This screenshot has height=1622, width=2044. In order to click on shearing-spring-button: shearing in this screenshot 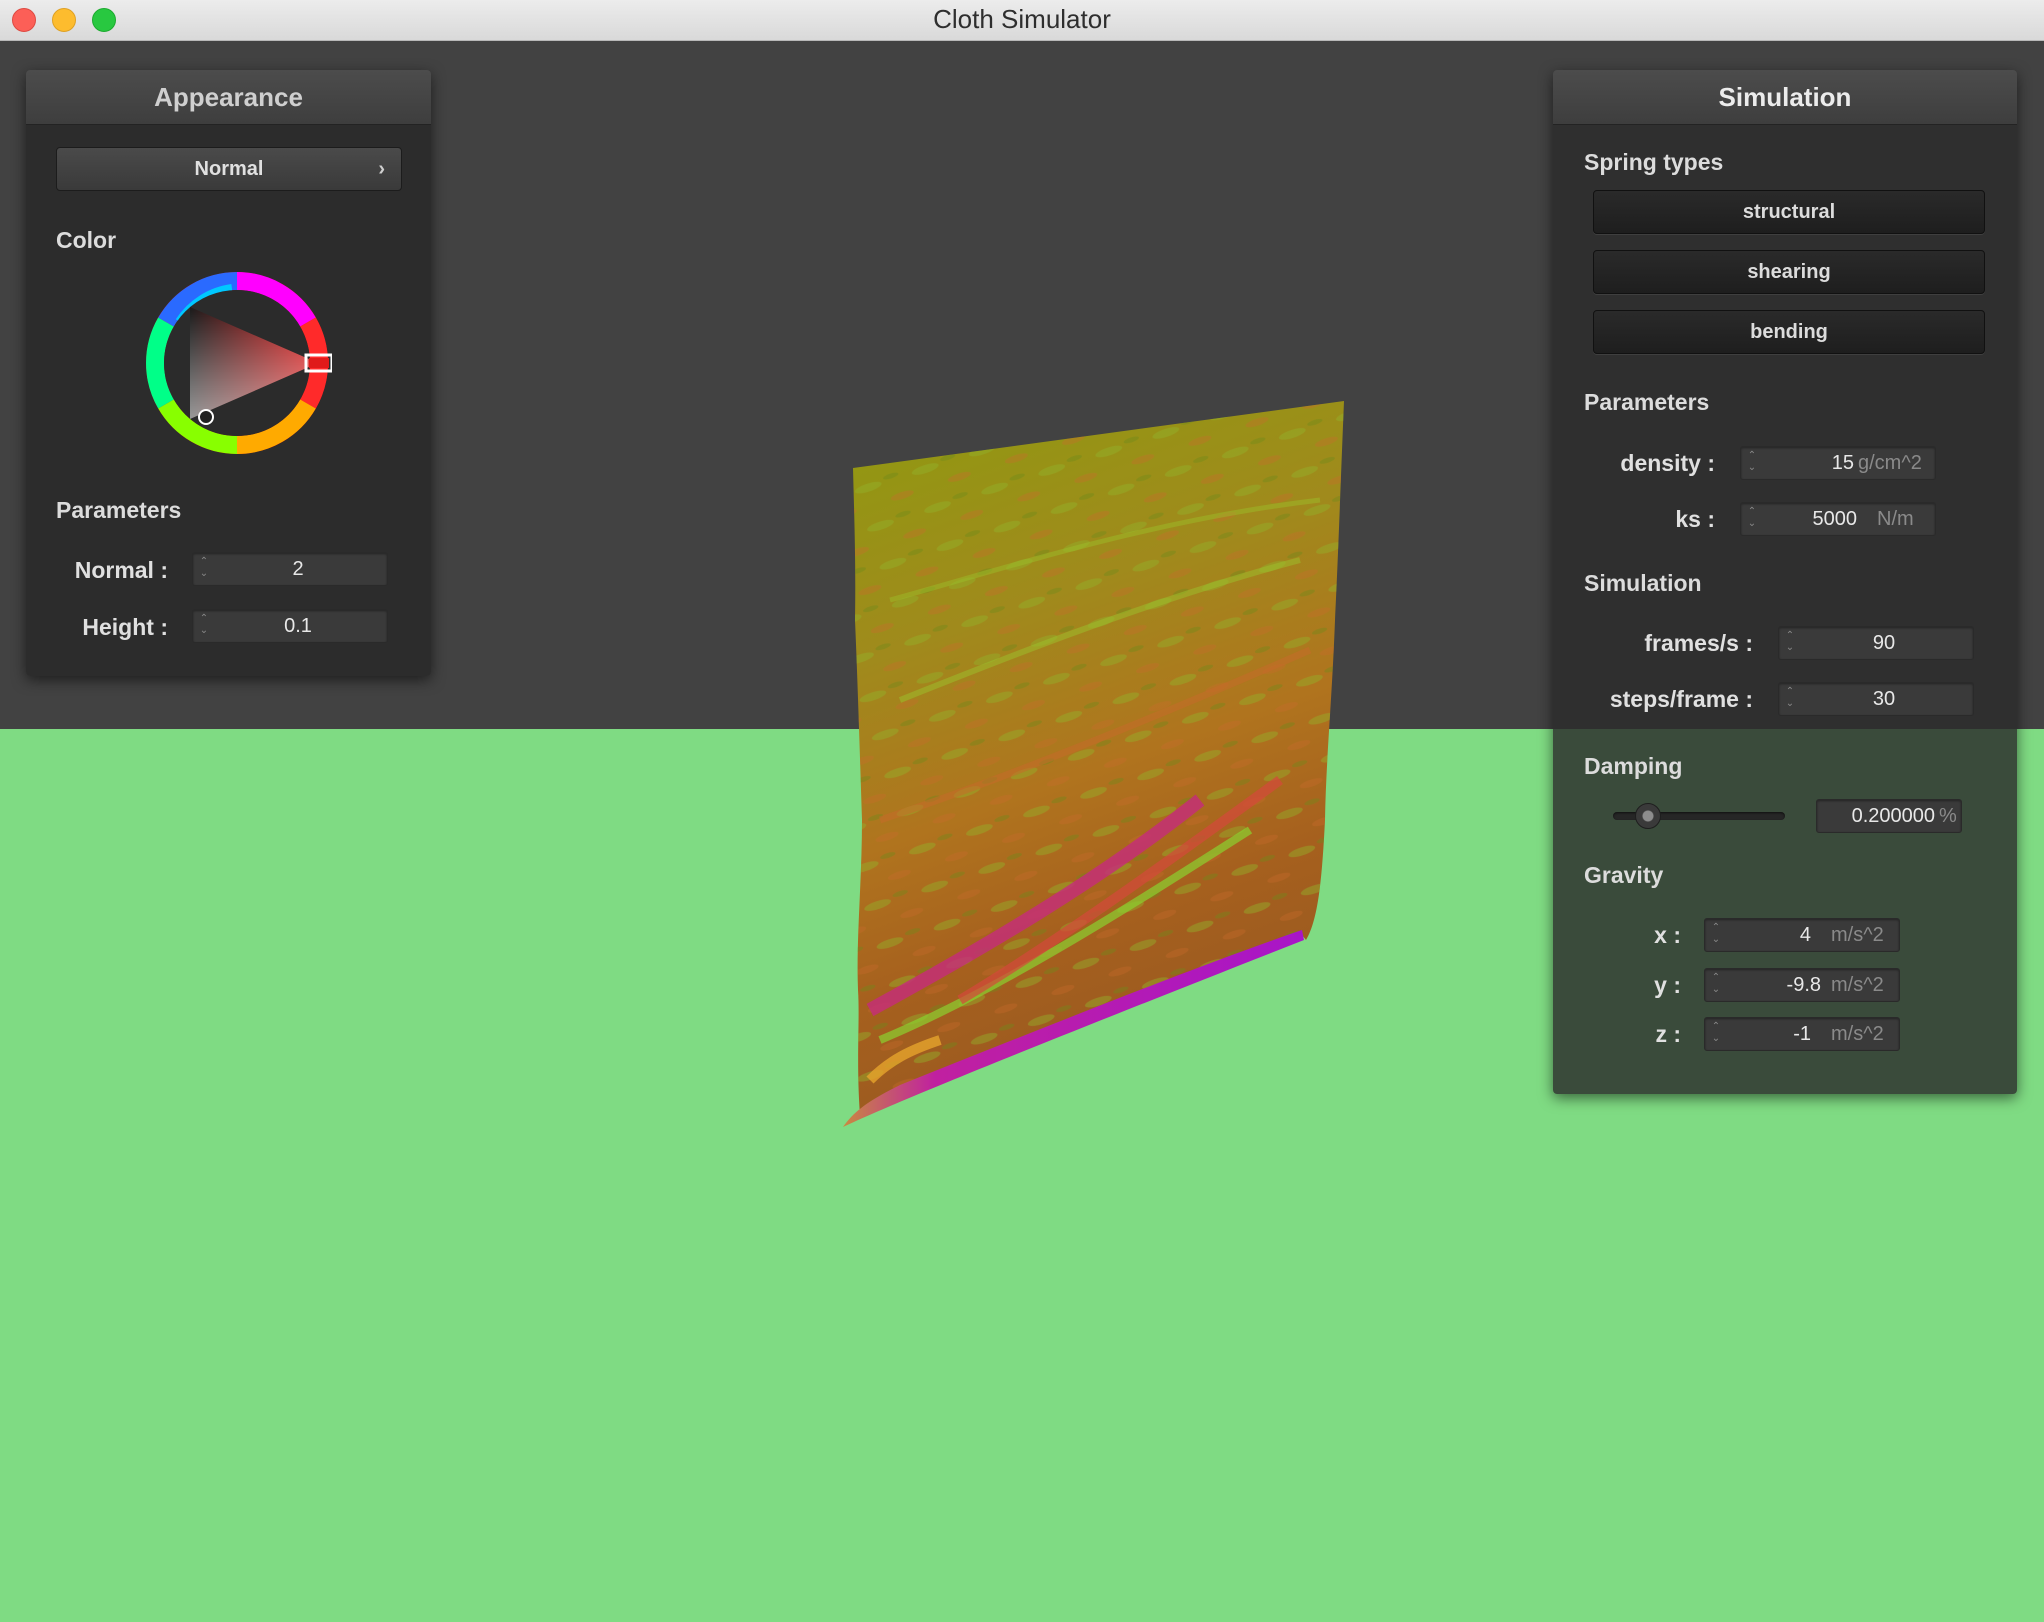, I will do `click(1789, 272)`.